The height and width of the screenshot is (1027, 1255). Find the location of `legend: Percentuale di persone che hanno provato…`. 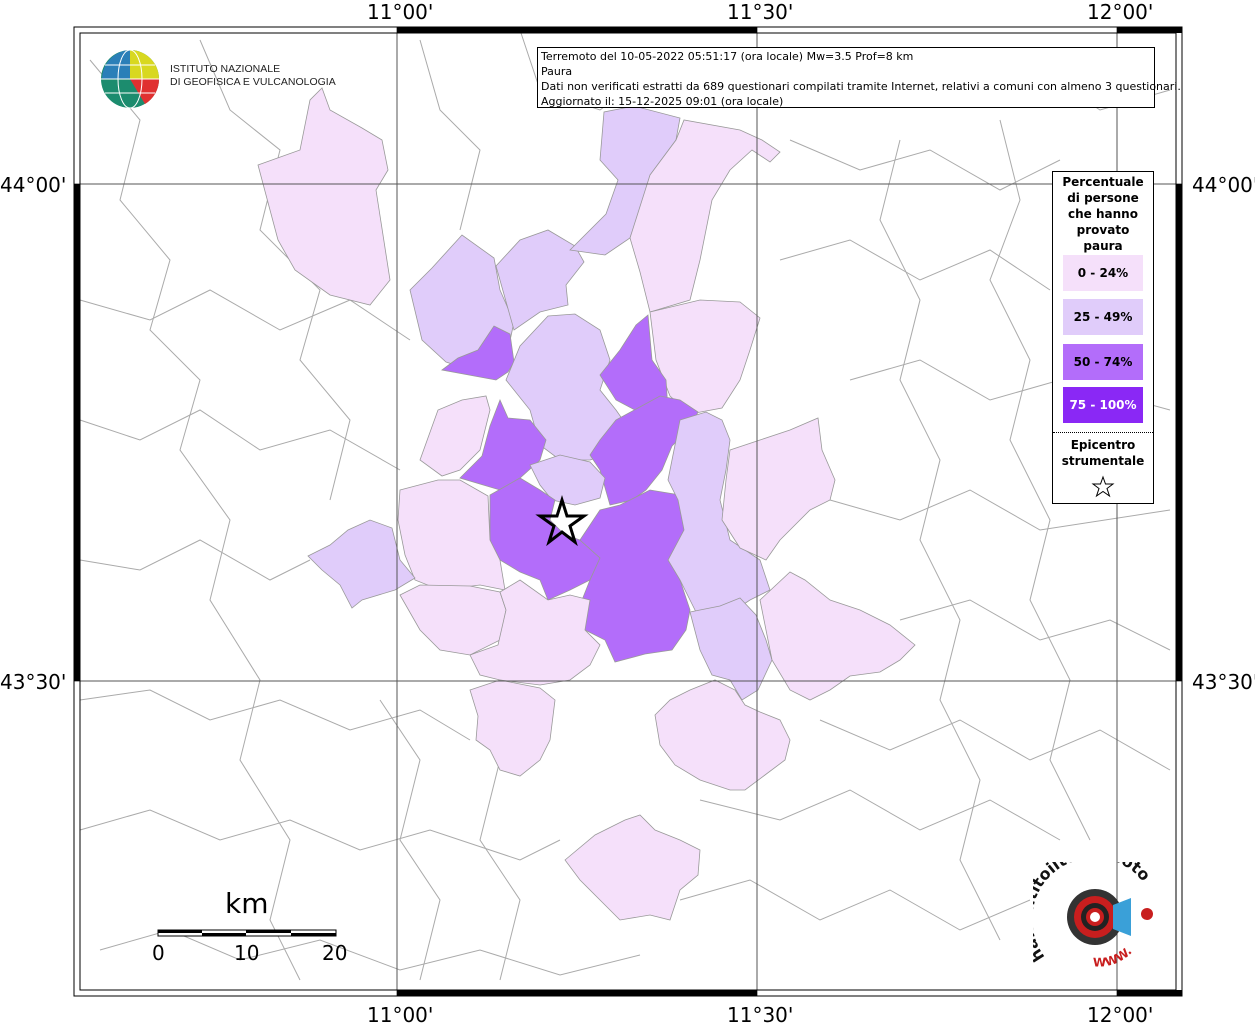

legend: Percentuale di persone che hanno provato… is located at coordinates (1103, 337).